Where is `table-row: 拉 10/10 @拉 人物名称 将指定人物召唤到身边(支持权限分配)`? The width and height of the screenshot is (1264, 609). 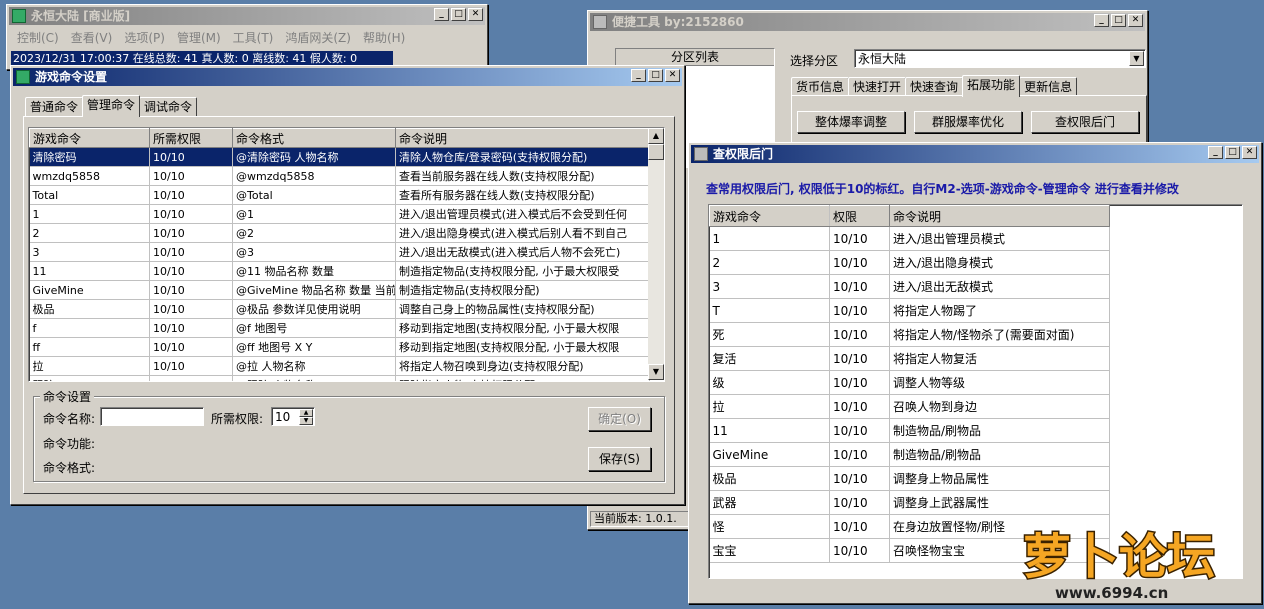
table-row: 拉 10/10 @拉 人物名称 将指定人物召唤到身边(支持权限分配) is located at coordinates (339, 366).